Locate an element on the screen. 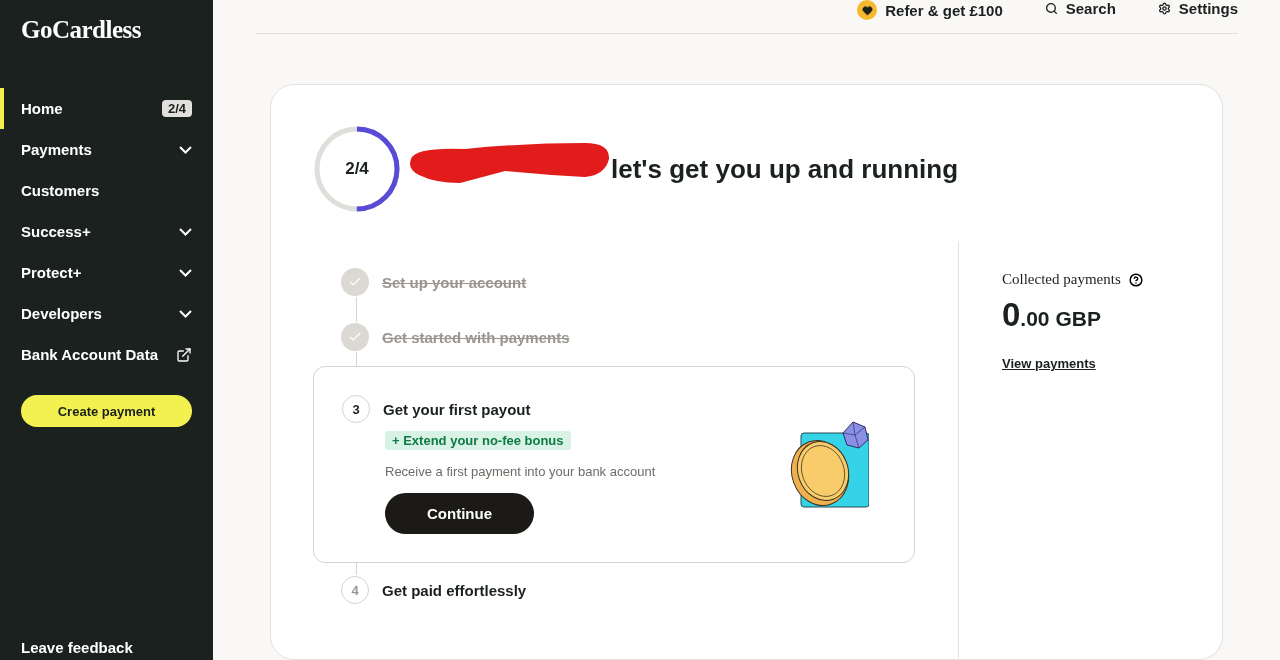  progress-badge: 2/4 is located at coordinates (176, 108).